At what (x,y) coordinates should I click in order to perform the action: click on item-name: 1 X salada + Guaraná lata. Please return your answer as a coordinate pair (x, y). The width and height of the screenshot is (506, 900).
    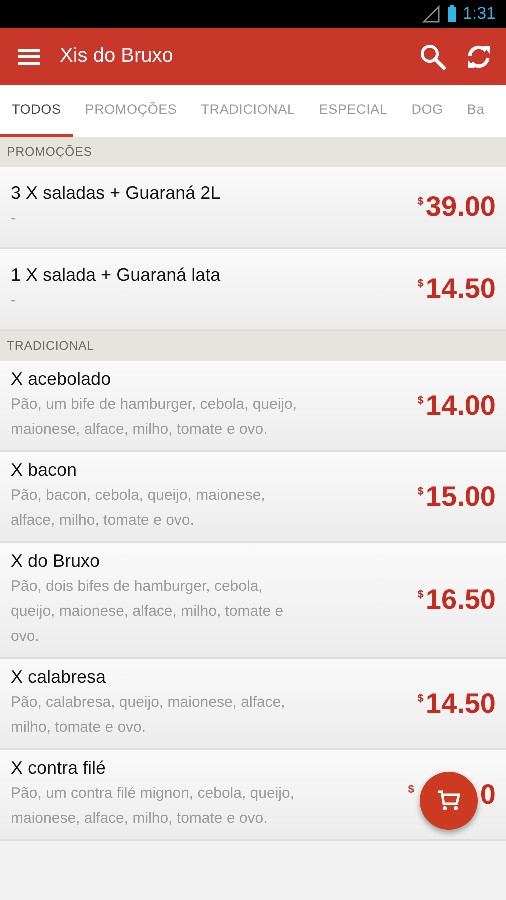
    Looking at the image, I should click on (116, 275).